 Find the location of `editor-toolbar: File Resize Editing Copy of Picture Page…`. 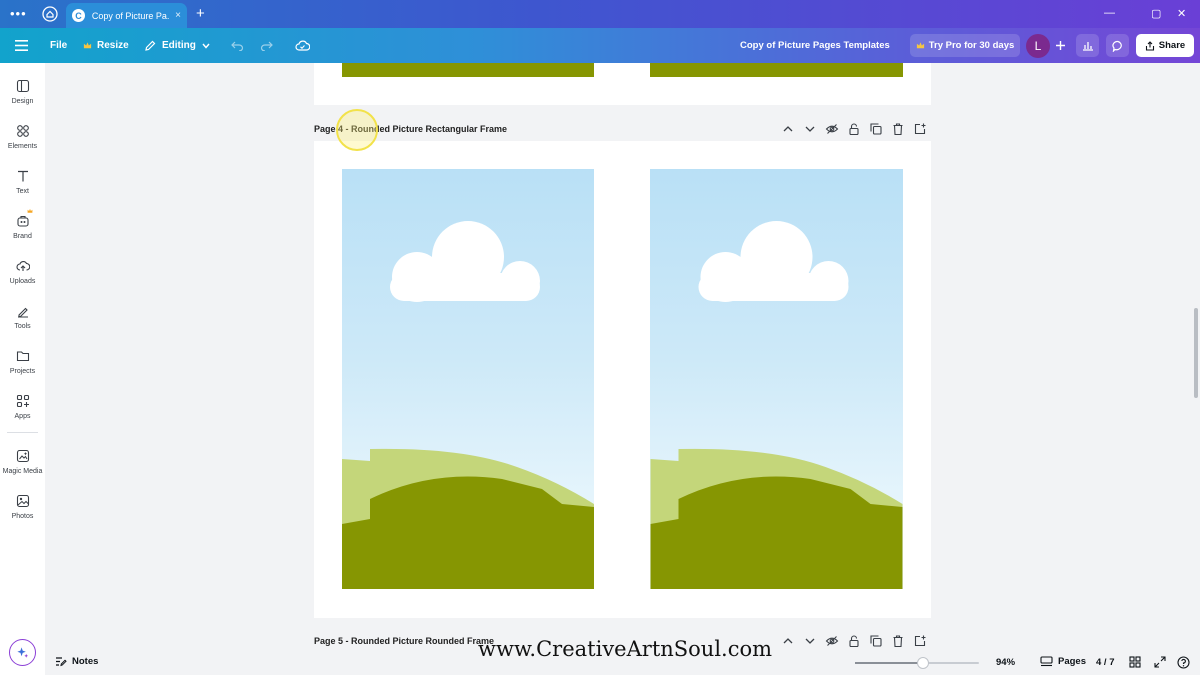

editor-toolbar: File Resize Editing Copy of Picture Page… is located at coordinates (600, 45).